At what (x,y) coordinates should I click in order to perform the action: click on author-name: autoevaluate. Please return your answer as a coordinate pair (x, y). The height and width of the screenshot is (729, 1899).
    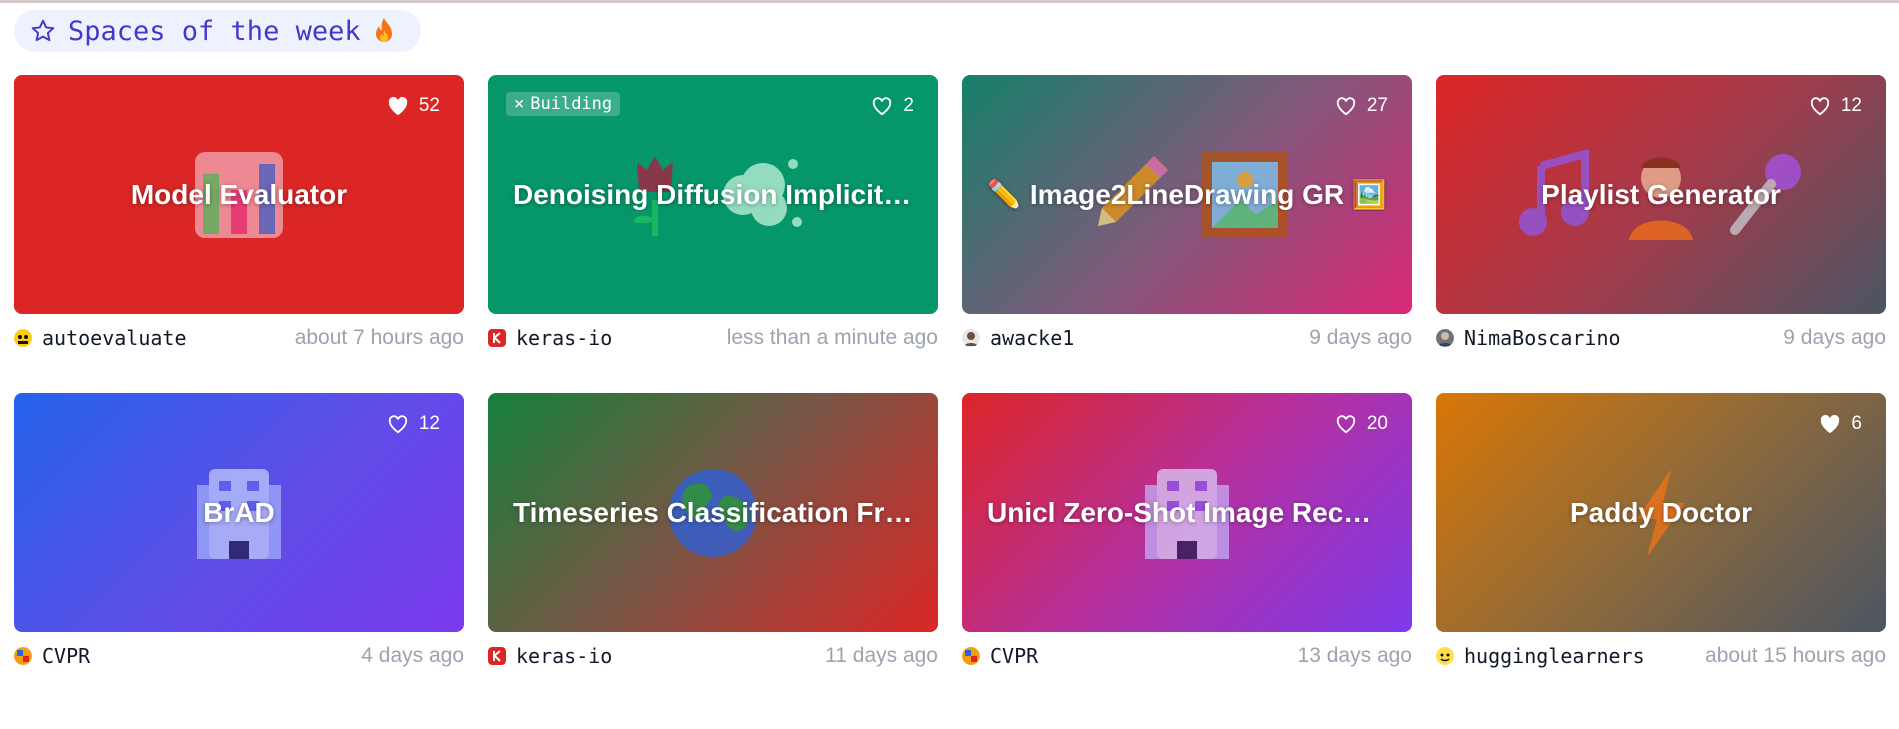
    Looking at the image, I should click on (114, 338).